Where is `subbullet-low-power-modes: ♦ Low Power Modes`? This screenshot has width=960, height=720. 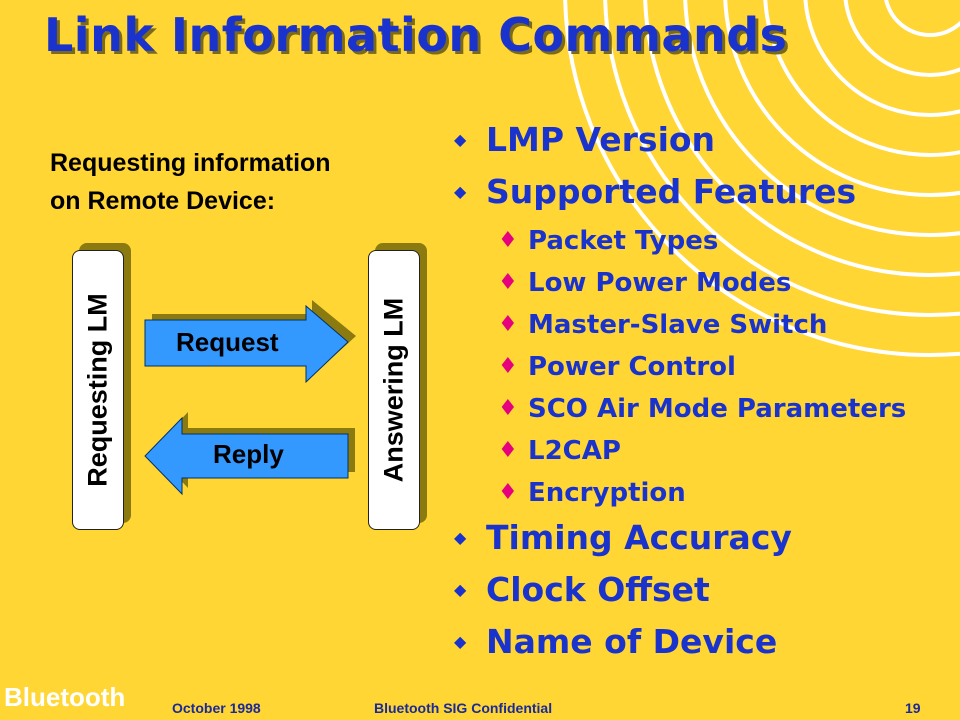
subbullet-low-power-modes: ♦ Low Power Modes is located at coordinates (678, 283).